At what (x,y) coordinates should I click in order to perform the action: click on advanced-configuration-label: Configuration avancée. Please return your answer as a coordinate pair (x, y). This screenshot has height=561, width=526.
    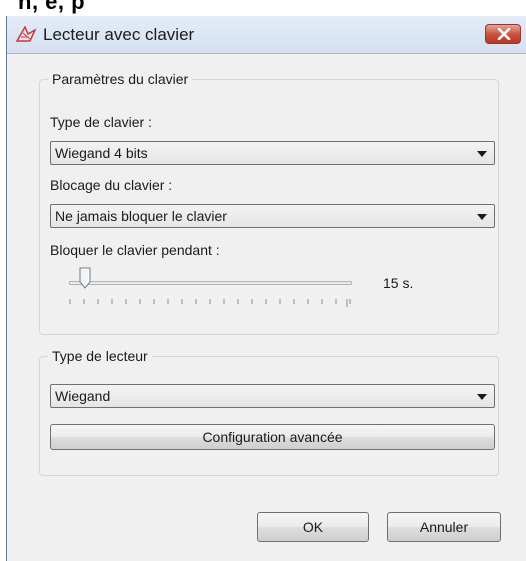
    Looking at the image, I should click on (272, 437).